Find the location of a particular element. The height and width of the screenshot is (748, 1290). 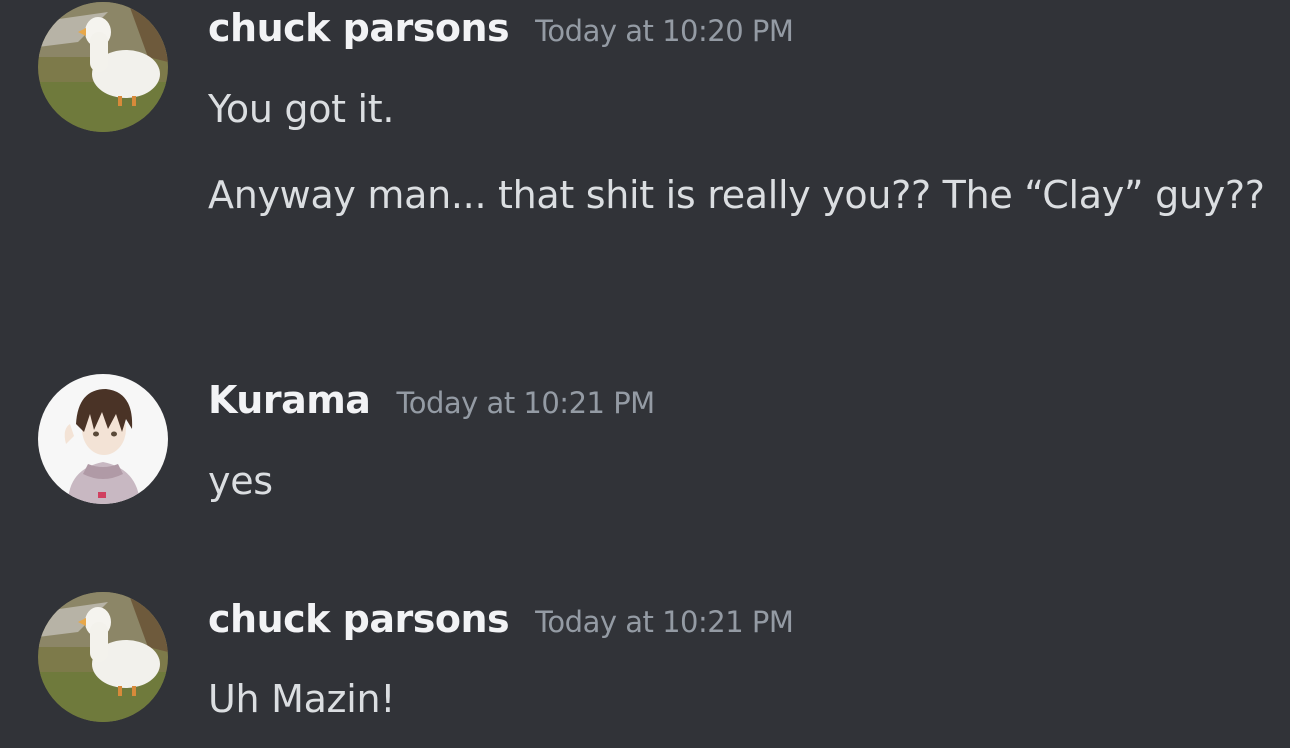

username: Kurama is located at coordinates (289, 400).